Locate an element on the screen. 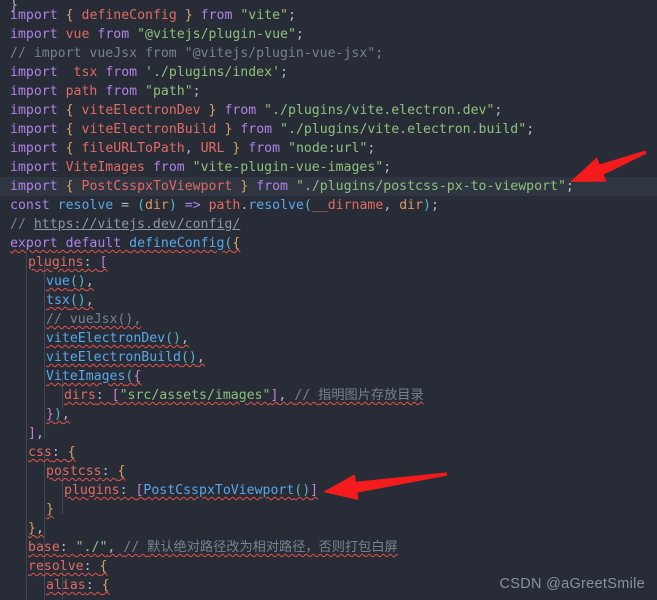 The height and width of the screenshot is (600, 657). code-token: "./" is located at coordinates (91, 547).